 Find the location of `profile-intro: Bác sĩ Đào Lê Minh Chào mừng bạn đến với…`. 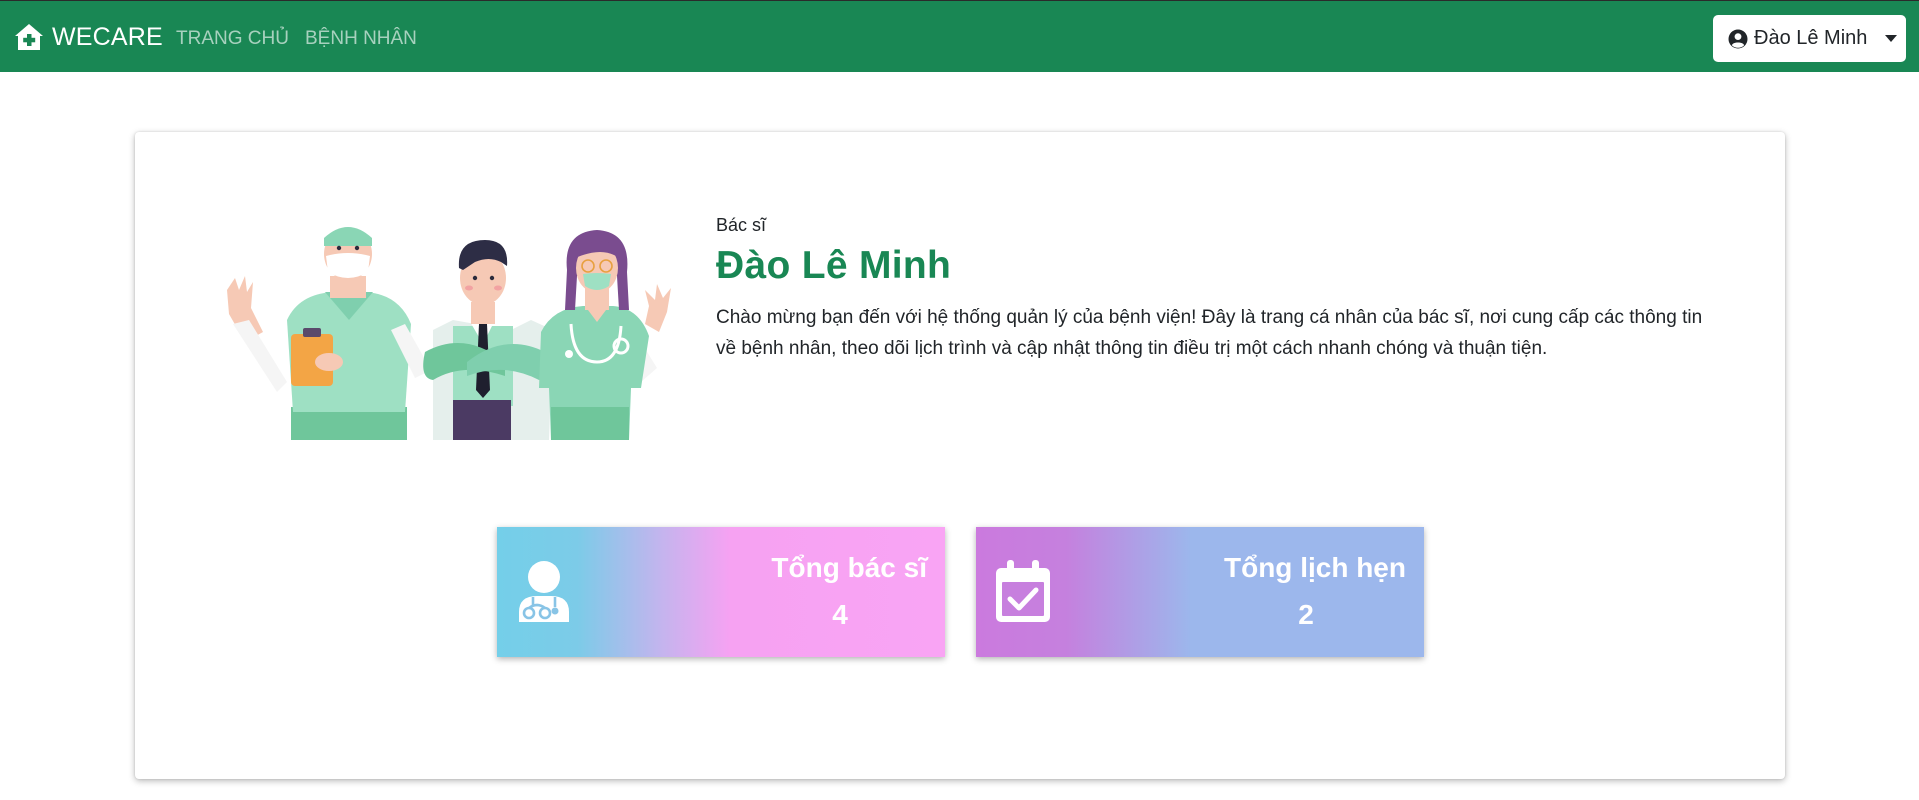

profile-intro: Bác sĩ Đào Lê Minh Chào mừng bạn đến với… is located at coordinates (1221, 289).